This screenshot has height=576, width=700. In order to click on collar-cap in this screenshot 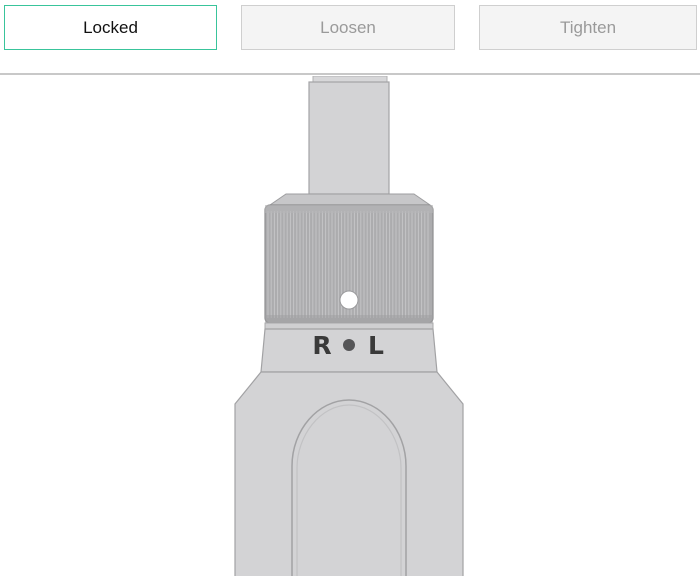, I will do `click(350, 199)`.